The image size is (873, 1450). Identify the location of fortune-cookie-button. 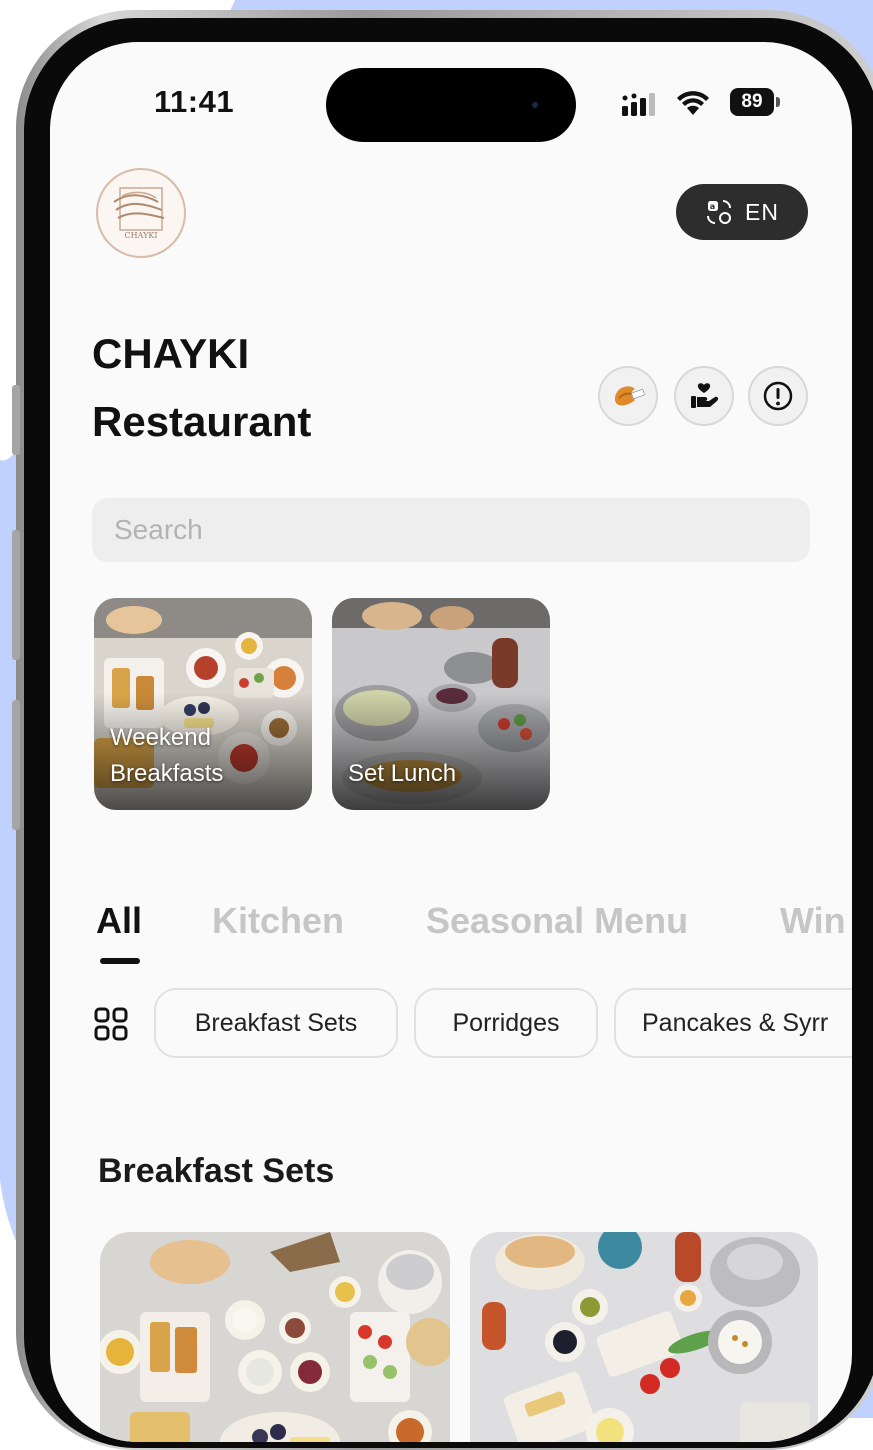
(628, 396).